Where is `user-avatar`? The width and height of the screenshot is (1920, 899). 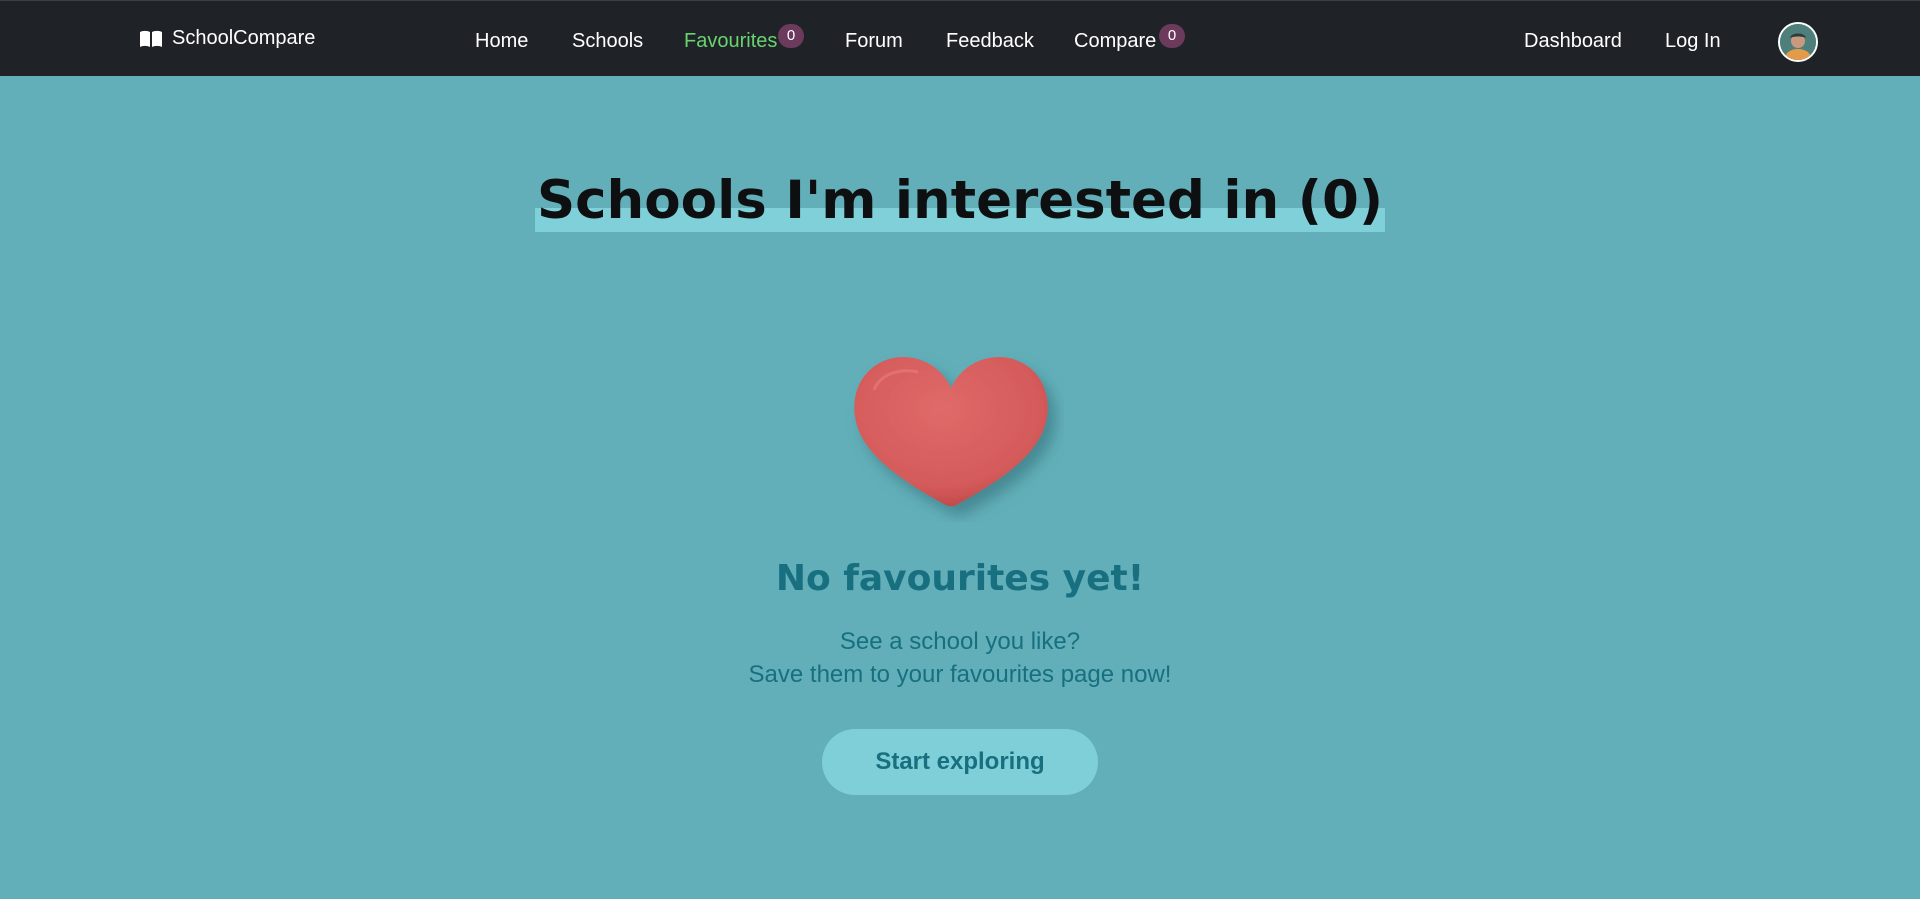
user-avatar is located at coordinates (1798, 42).